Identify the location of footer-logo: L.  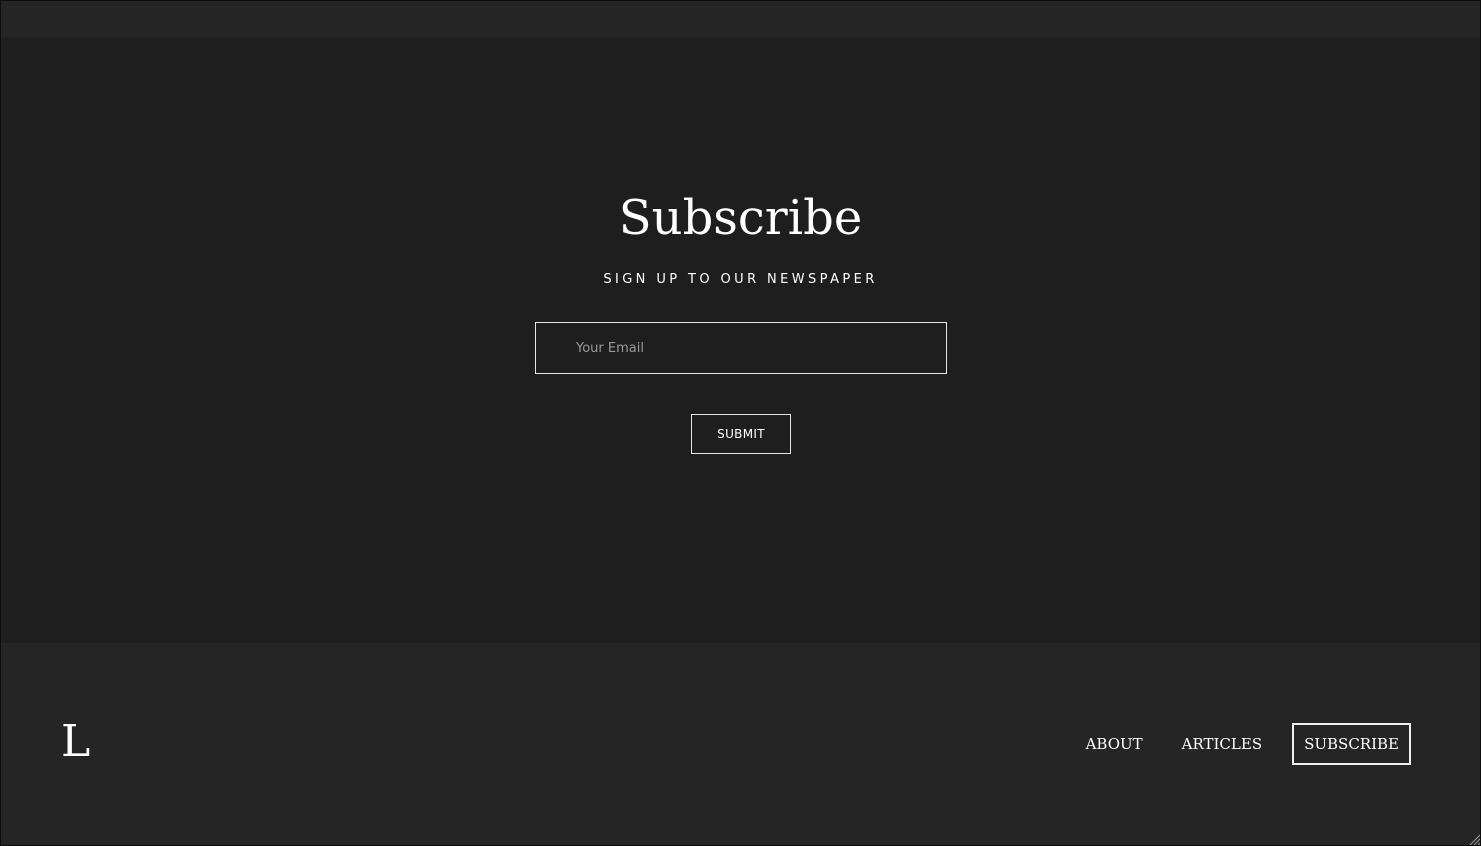
(75, 742).